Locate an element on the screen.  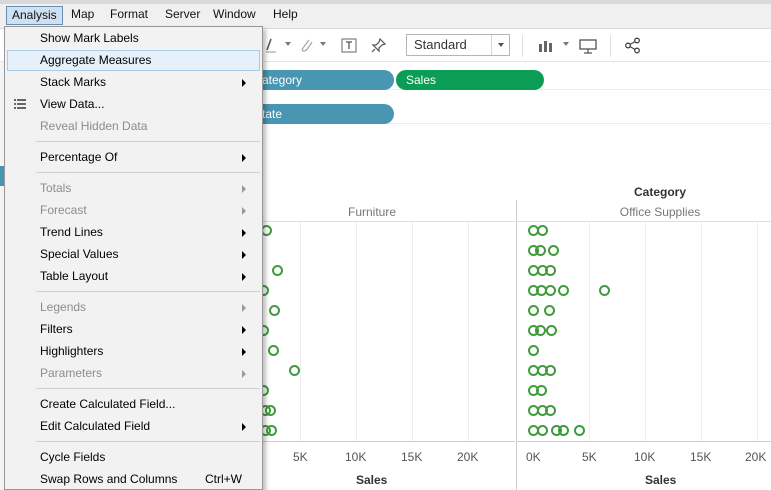
menu-item-label: Forecast is located at coordinates (63, 210).